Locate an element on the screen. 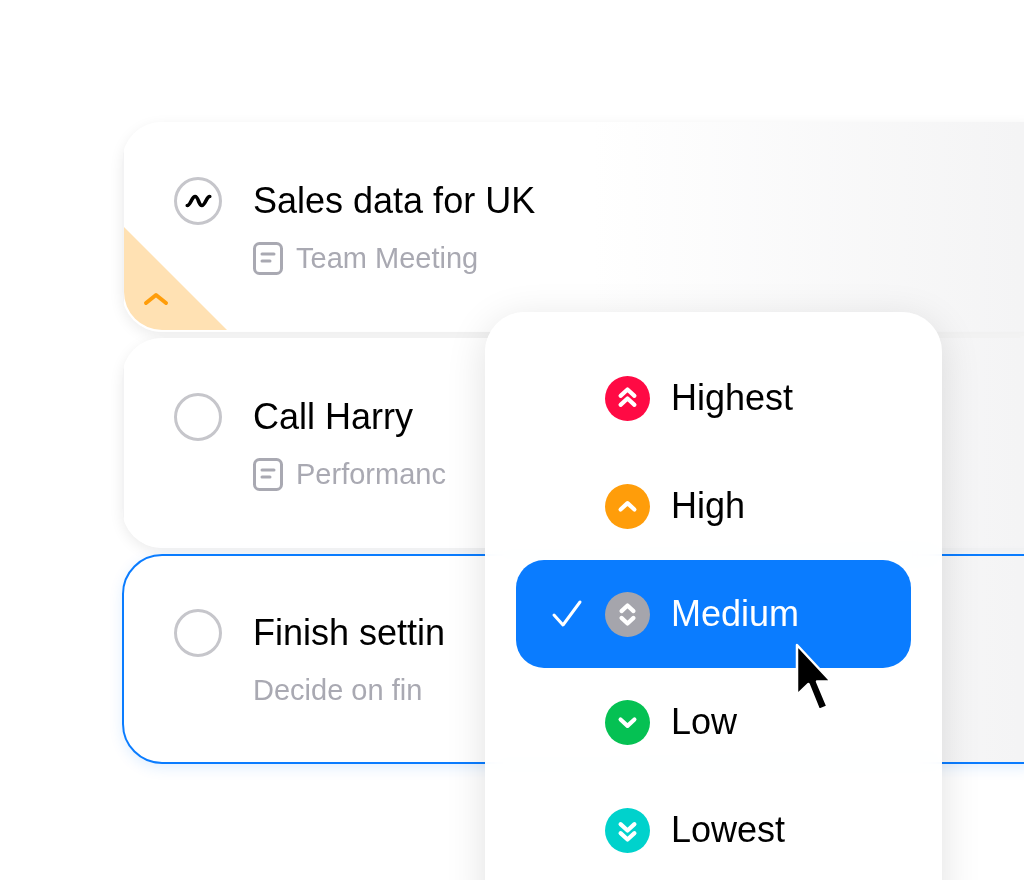 Image resolution: width=1024 pixels, height=880 pixels. task-title: Finish settin is located at coordinates (349, 633).